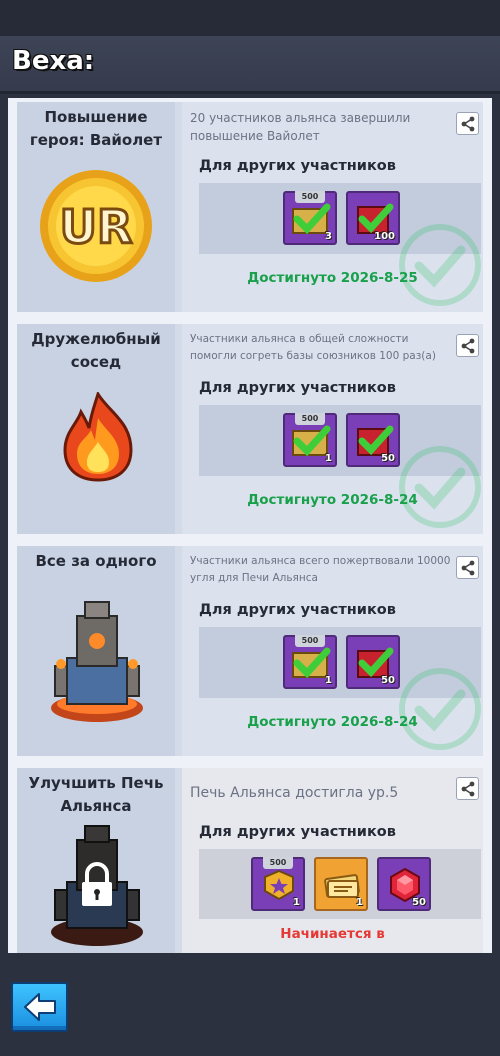  I want to click on status-bar, so click(250, 18).